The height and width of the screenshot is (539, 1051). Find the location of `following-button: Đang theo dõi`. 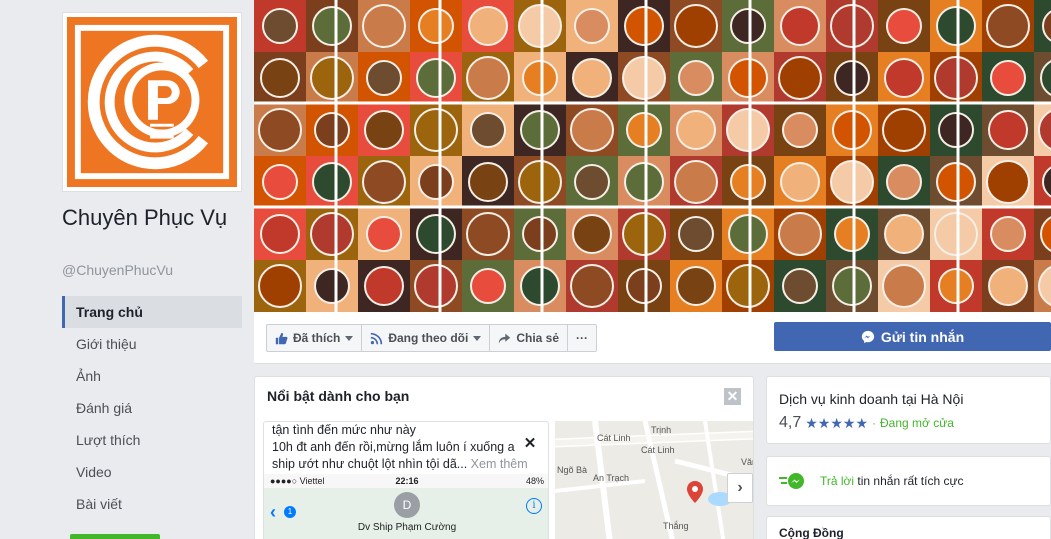

following-button: Đang theo dõi is located at coordinates (426, 338).